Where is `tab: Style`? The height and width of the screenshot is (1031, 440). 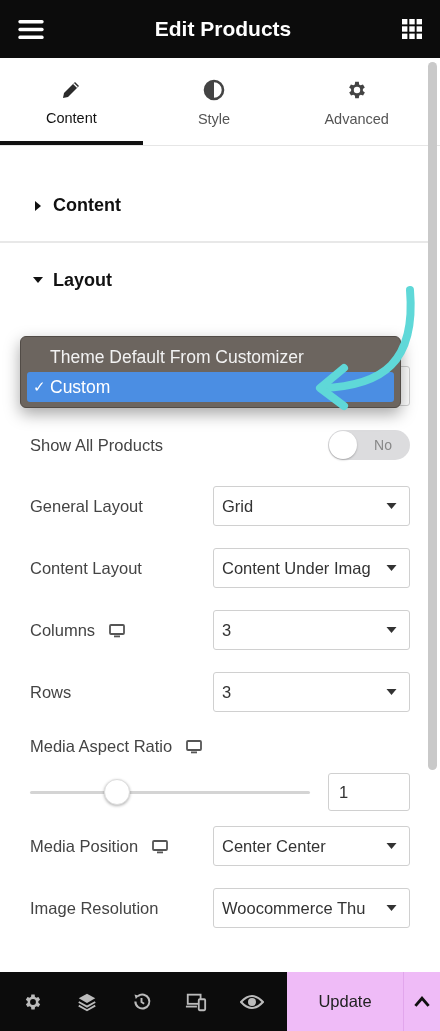 tab: Style is located at coordinates (214, 101).